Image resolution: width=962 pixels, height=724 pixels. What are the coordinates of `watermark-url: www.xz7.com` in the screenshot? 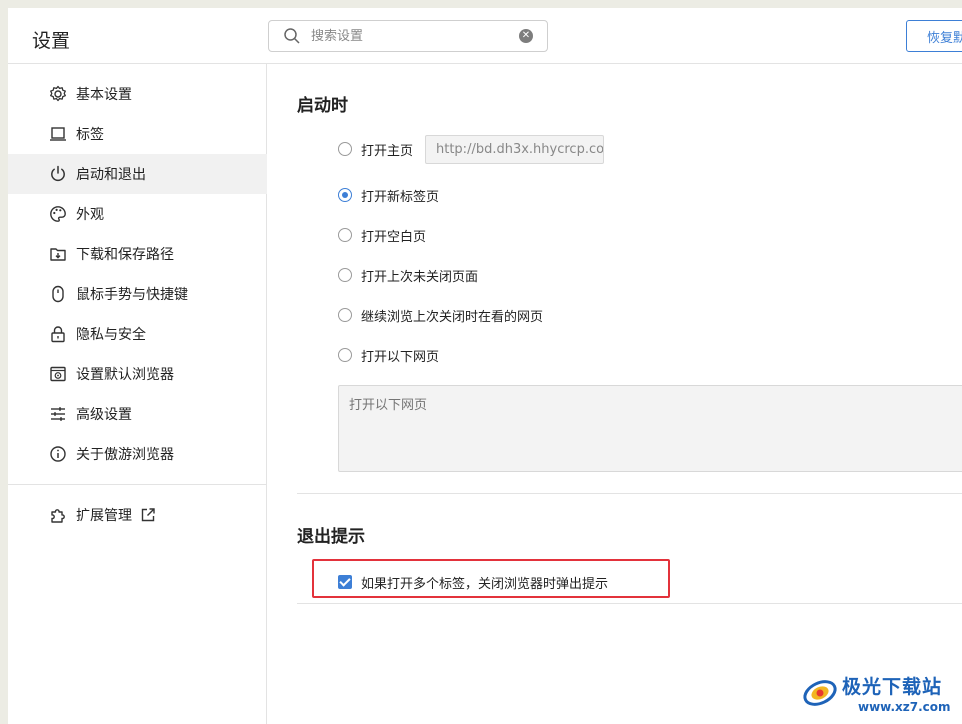 It's located at (904, 707).